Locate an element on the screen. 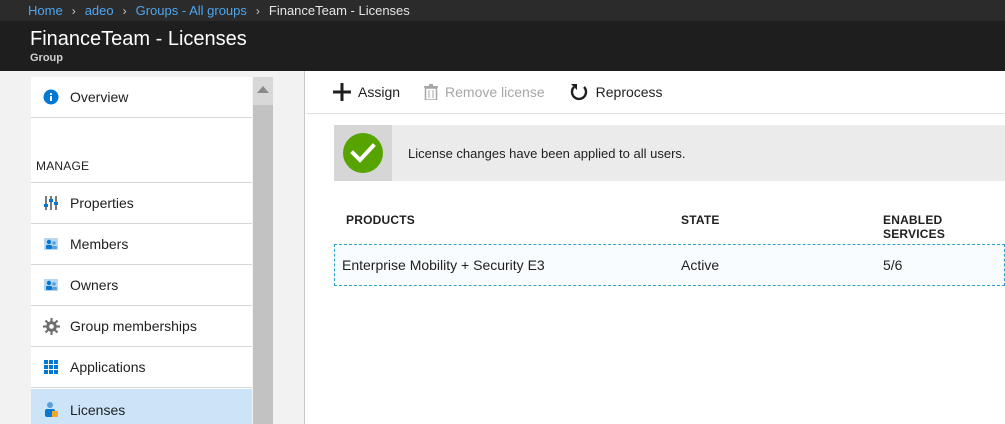 The width and height of the screenshot is (1005, 424). notice-icon-box is located at coordinates (363, 153).